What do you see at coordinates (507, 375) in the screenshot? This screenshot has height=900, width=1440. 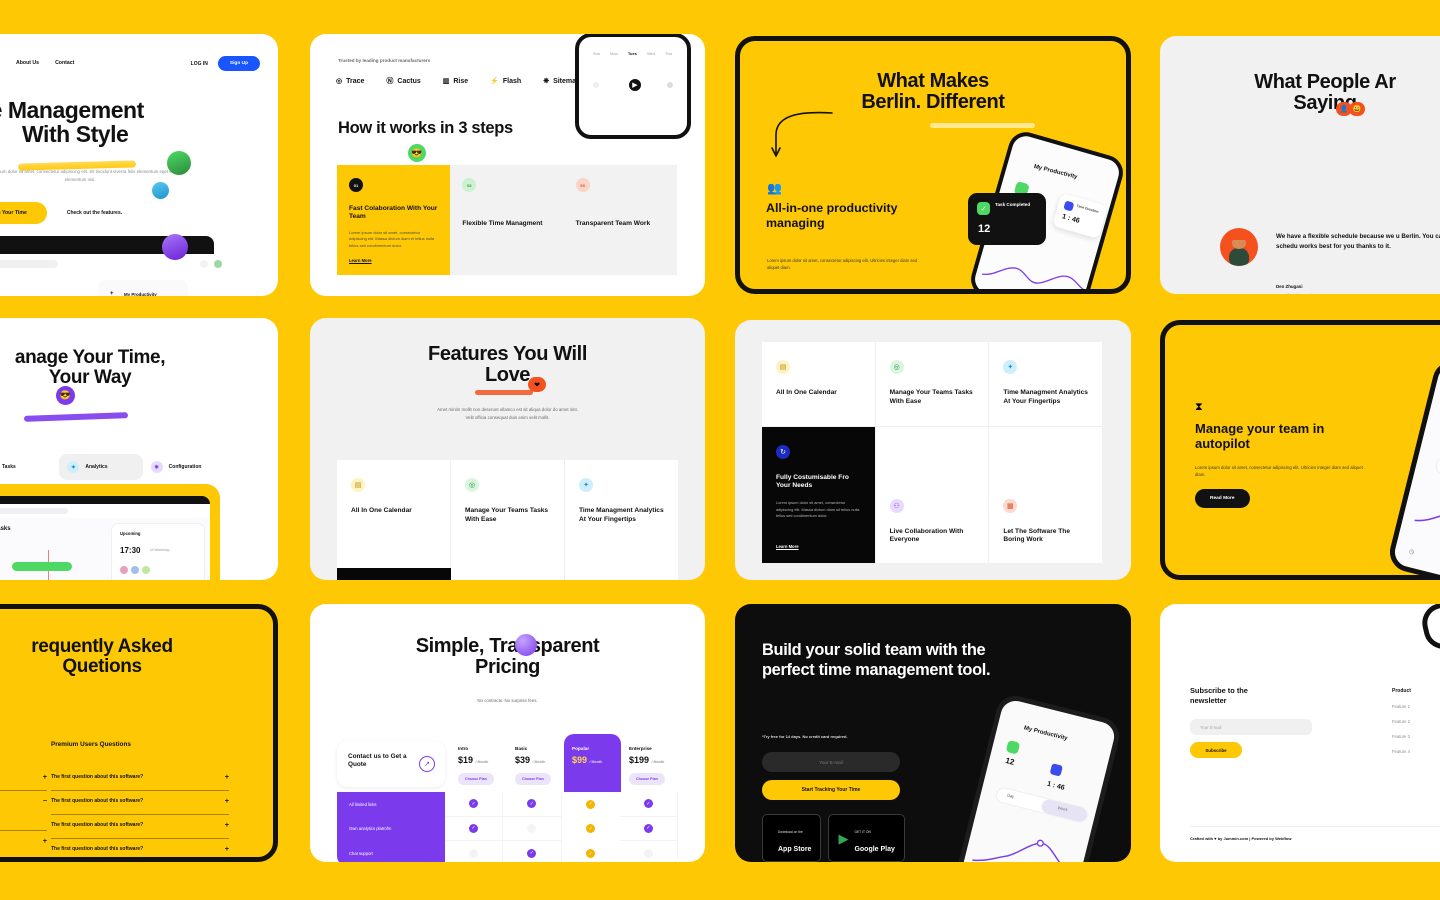 I see `features-title-line2: Love` at bounding box center [507, 375].